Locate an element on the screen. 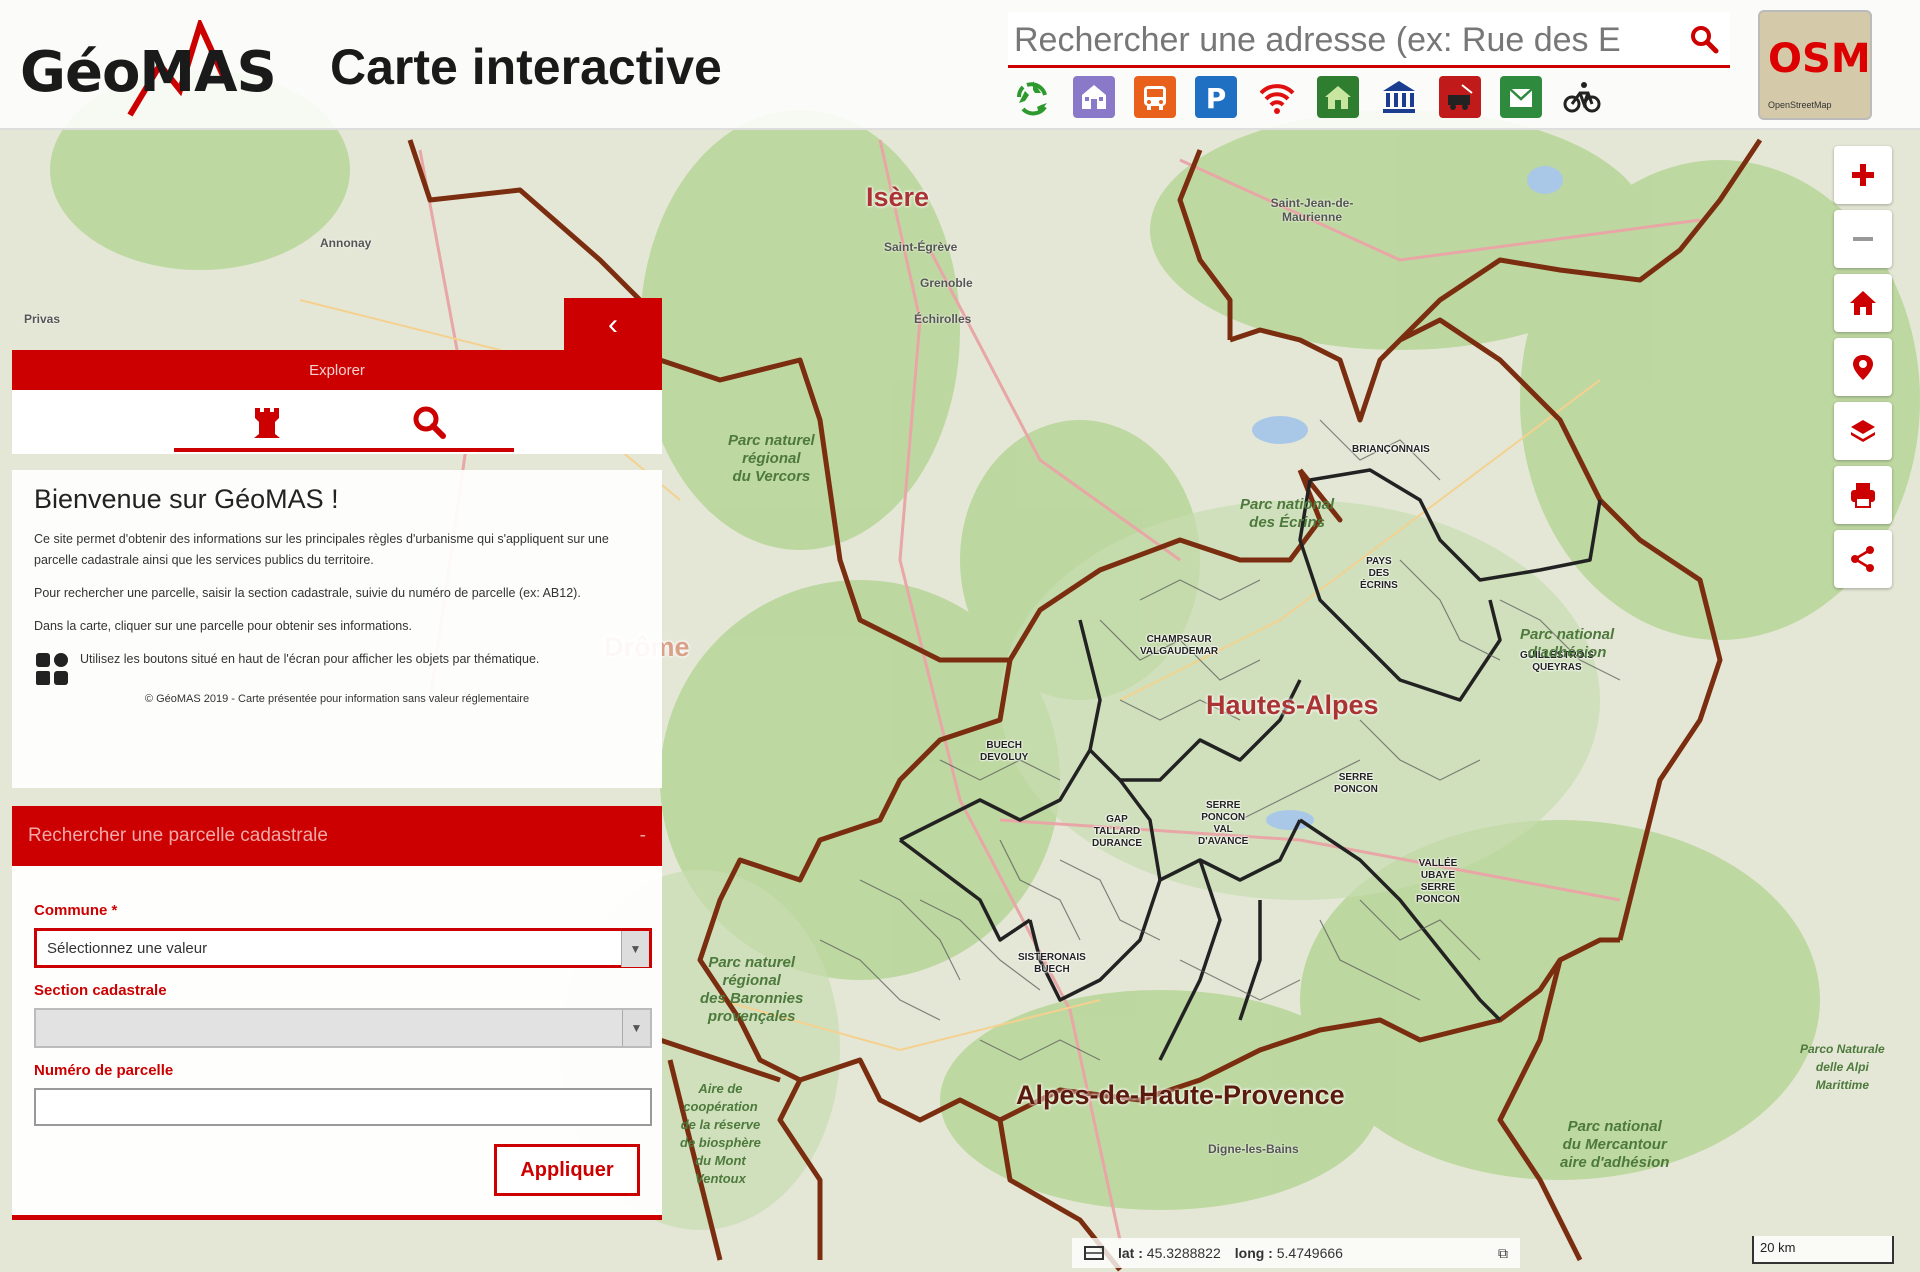  commune-label: Commune * is located at coordinates (76, 910).